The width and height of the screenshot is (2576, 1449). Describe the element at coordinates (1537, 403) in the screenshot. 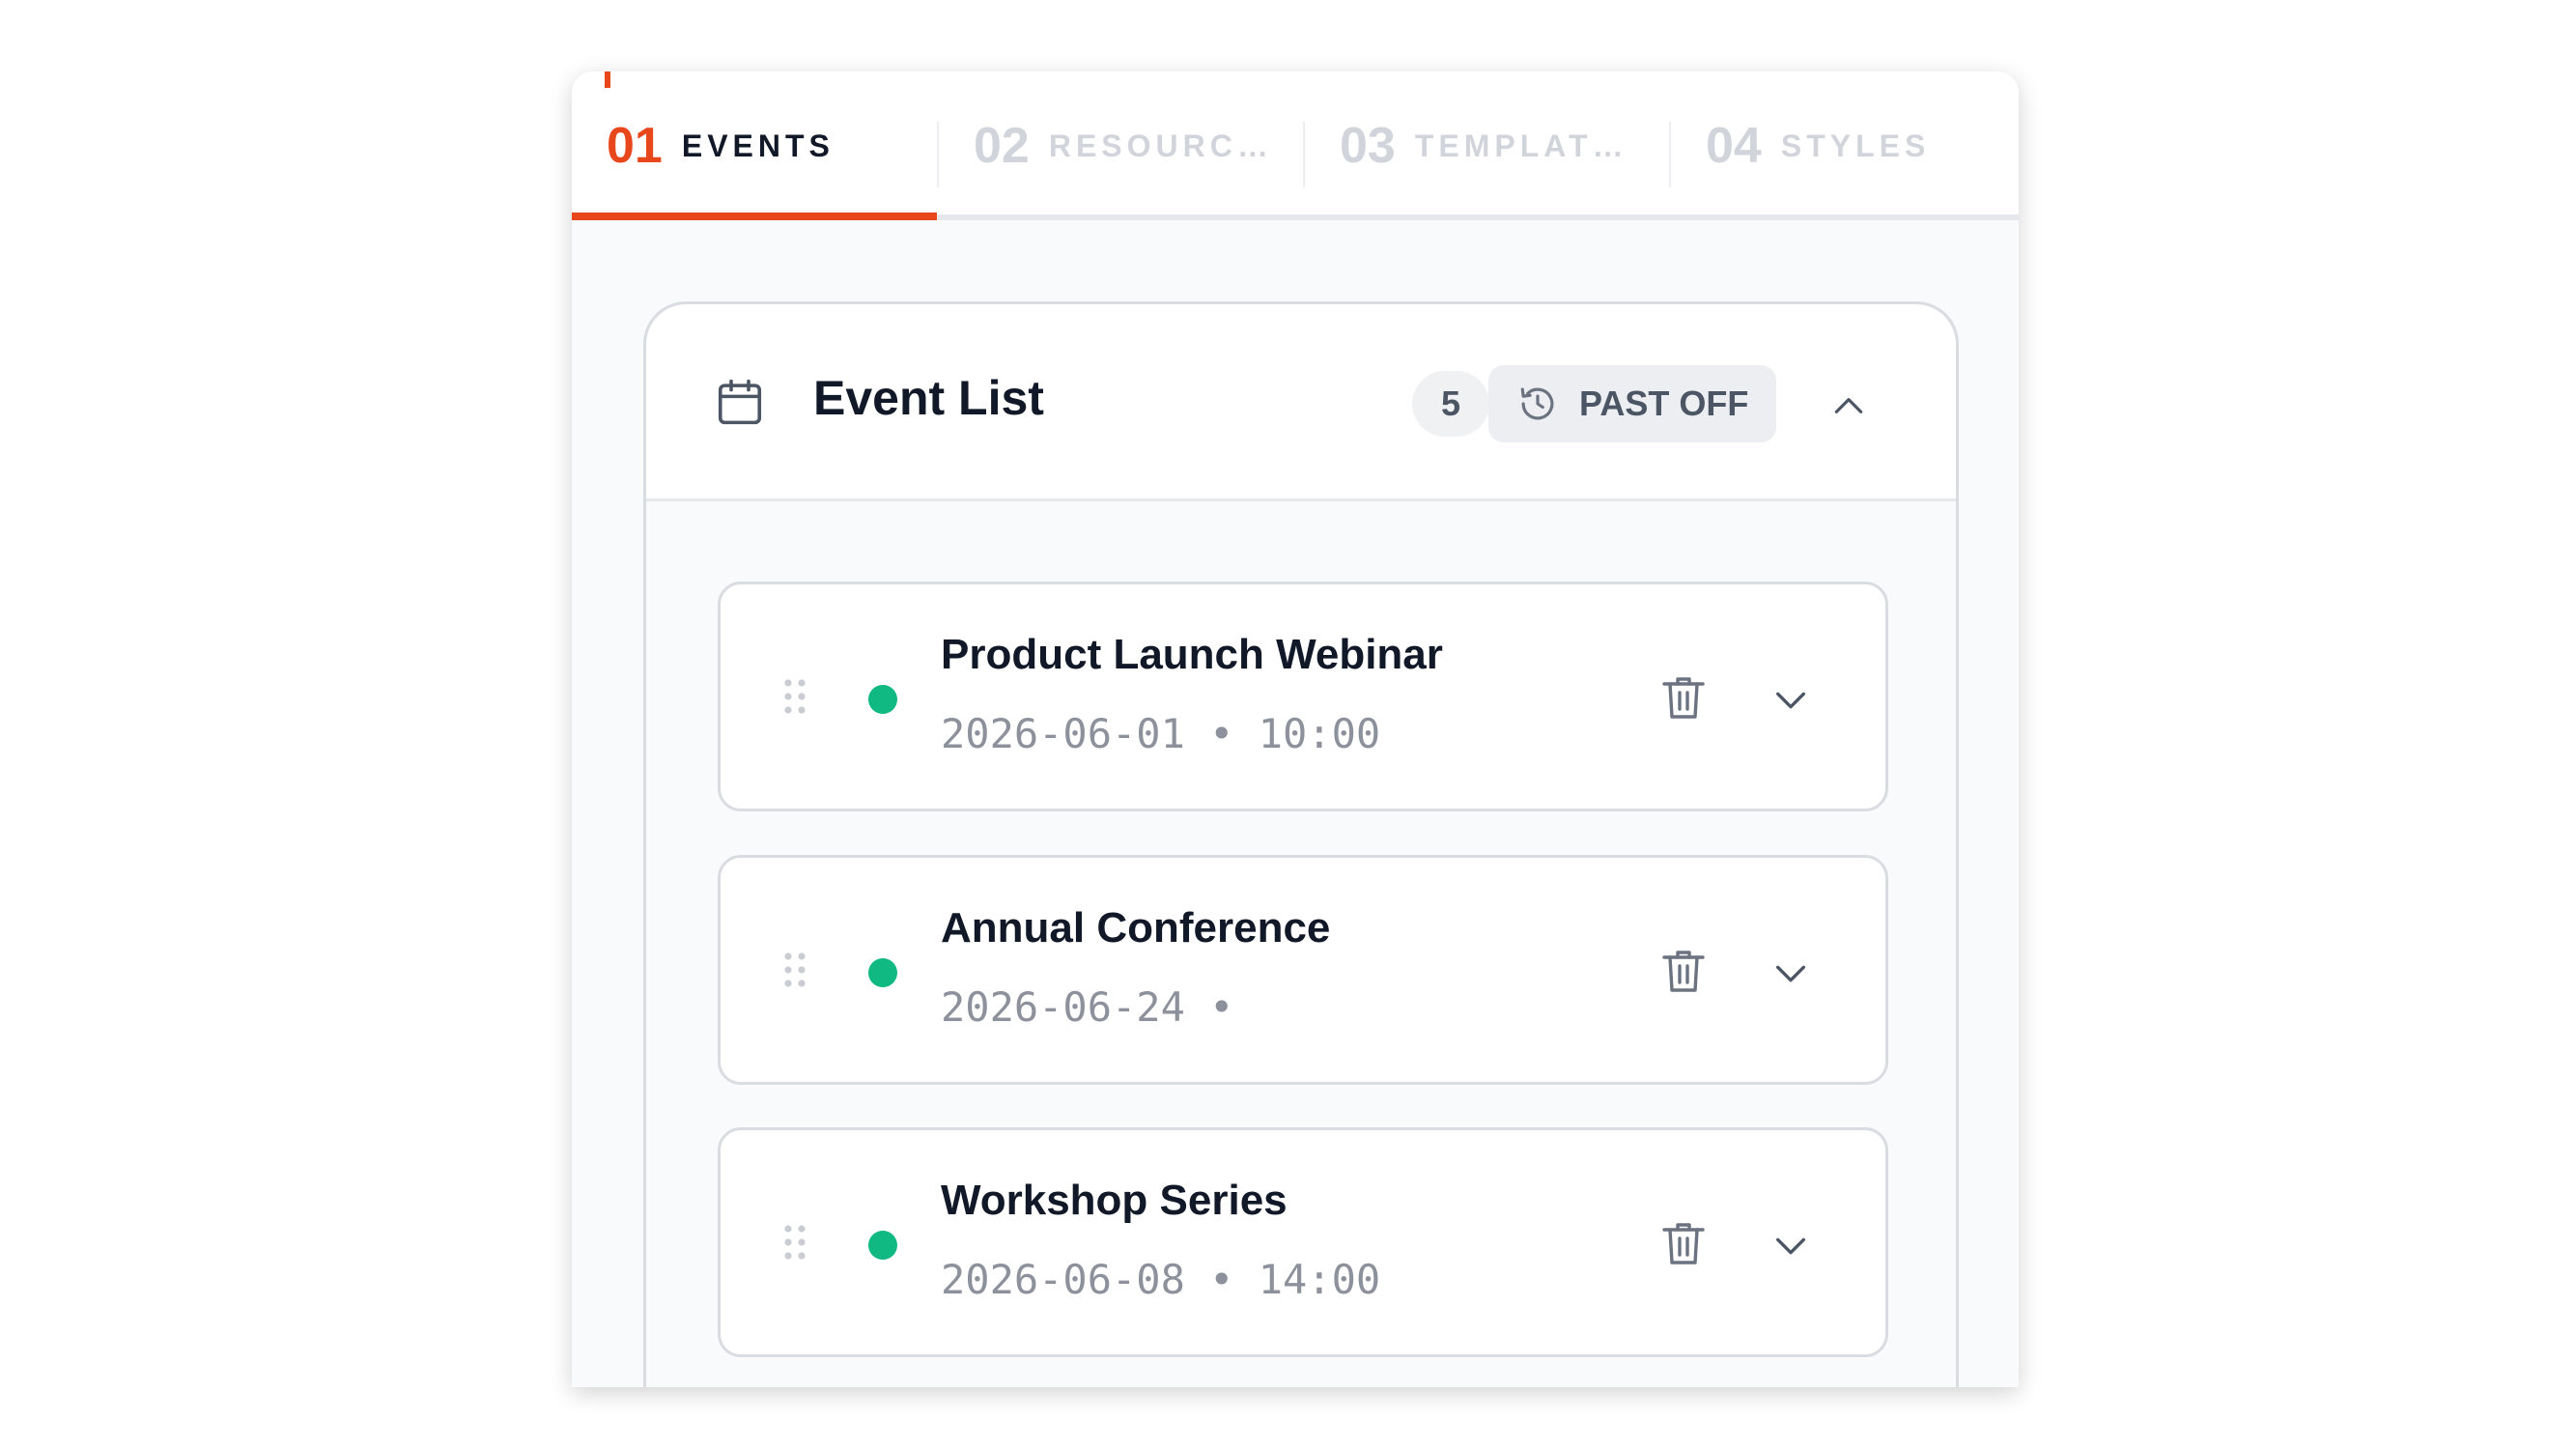

I see `history-icon` at that location.